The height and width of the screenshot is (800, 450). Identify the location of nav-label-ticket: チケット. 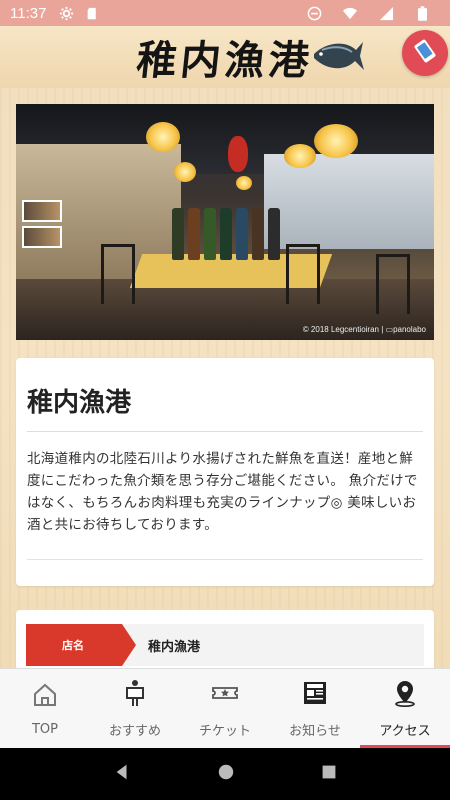
(224, 731).